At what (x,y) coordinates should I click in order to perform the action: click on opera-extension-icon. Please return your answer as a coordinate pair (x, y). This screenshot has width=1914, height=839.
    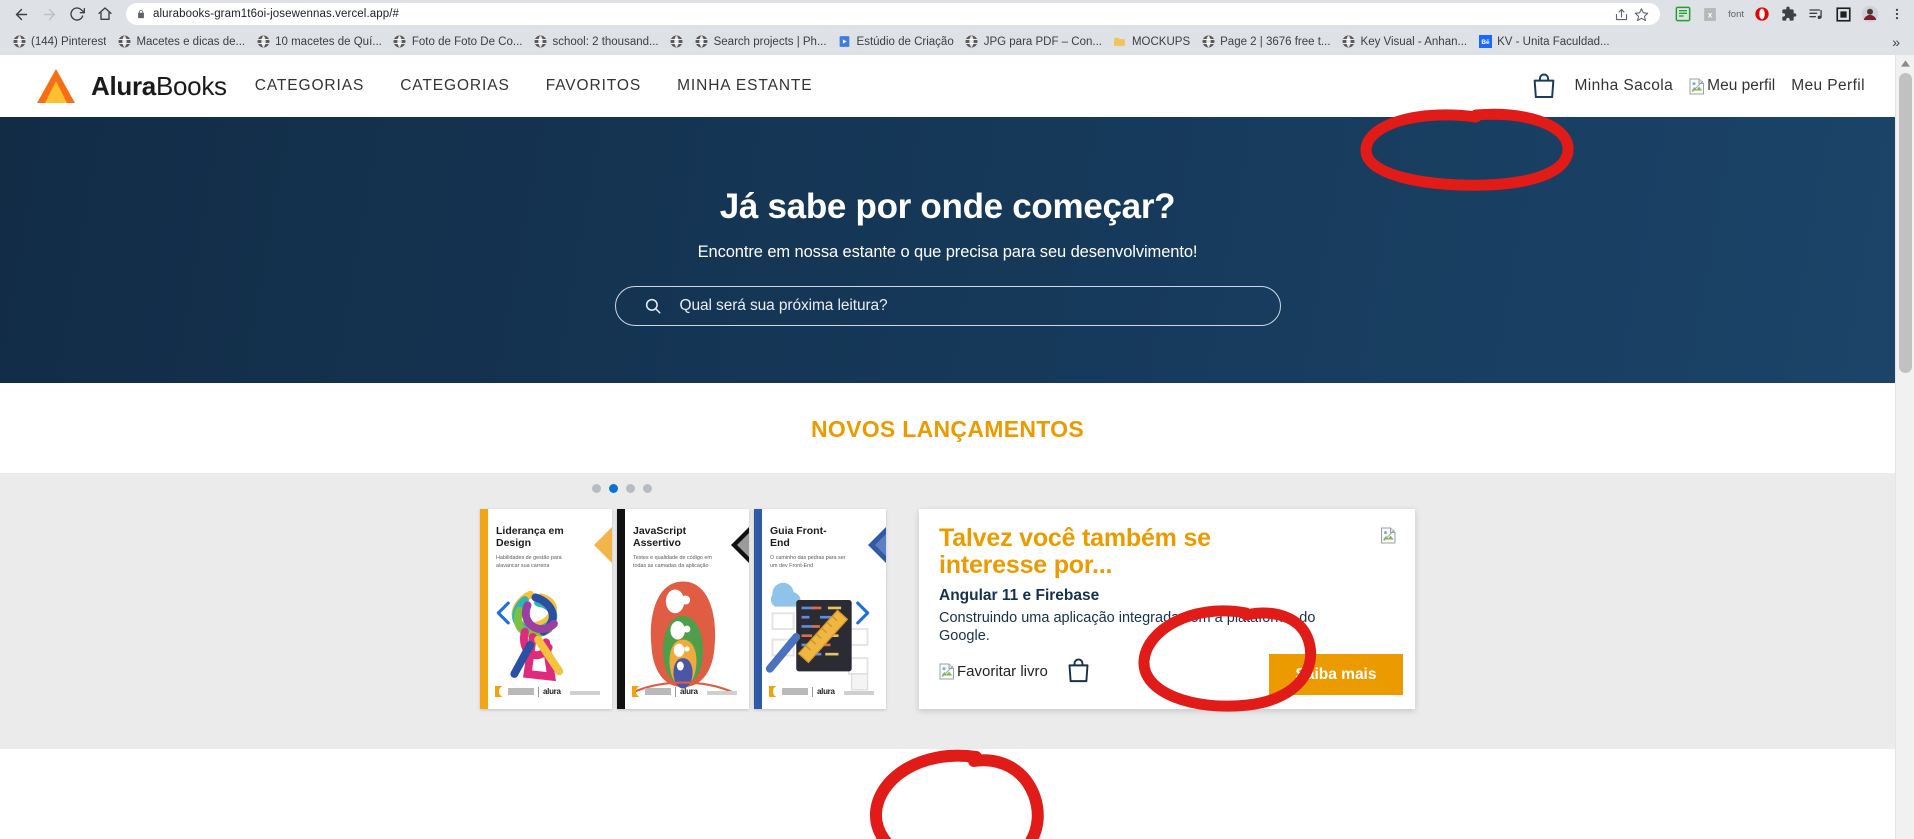
    Looking at the image, I should click on (1762, 14).